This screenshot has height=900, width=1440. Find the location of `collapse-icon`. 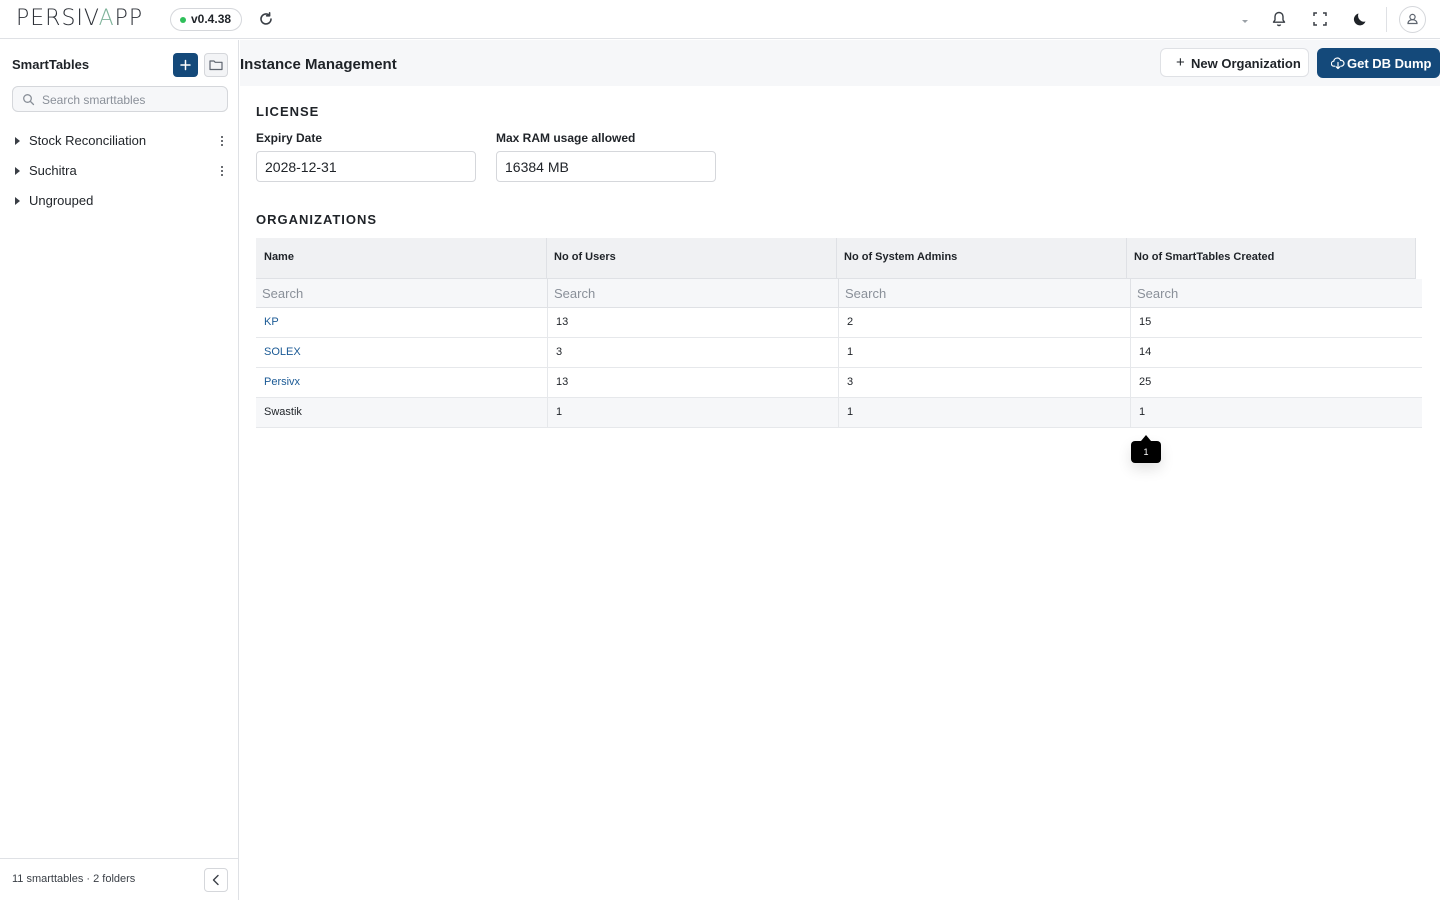

collapse-icon is located at coordinates (215, 880).